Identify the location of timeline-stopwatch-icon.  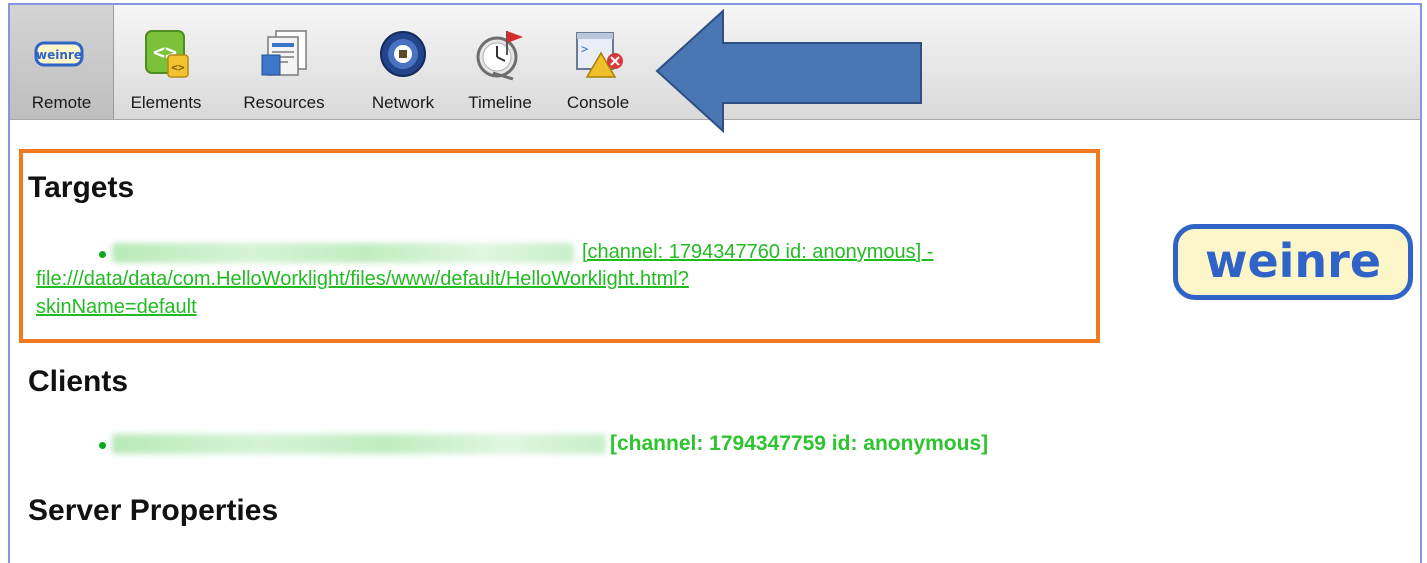
(500, 54).